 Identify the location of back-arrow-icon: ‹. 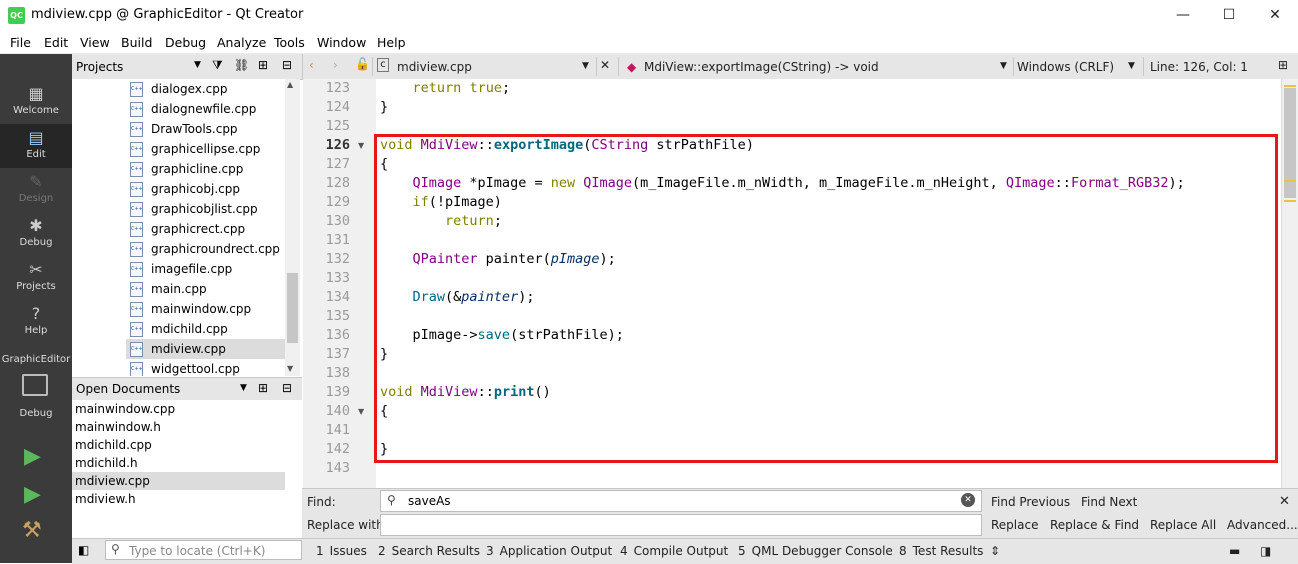
(311, 65).